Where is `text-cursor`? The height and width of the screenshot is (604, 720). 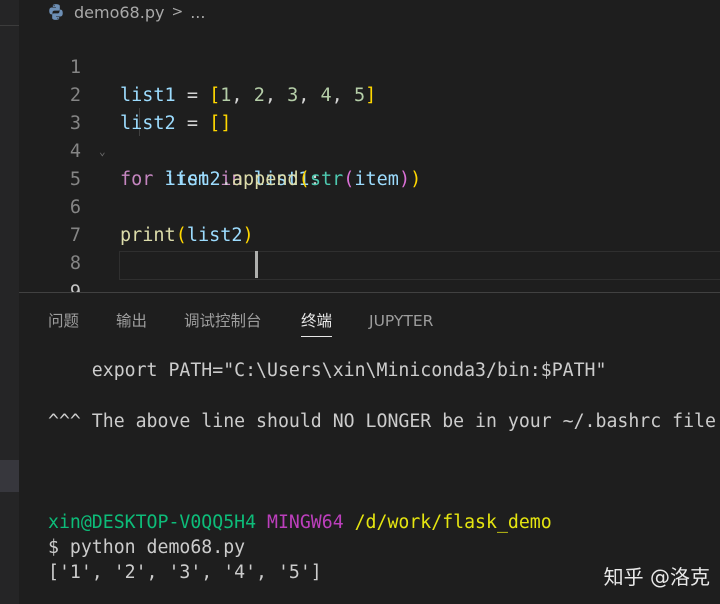
text-cursor is located at coordinates (256, 264).